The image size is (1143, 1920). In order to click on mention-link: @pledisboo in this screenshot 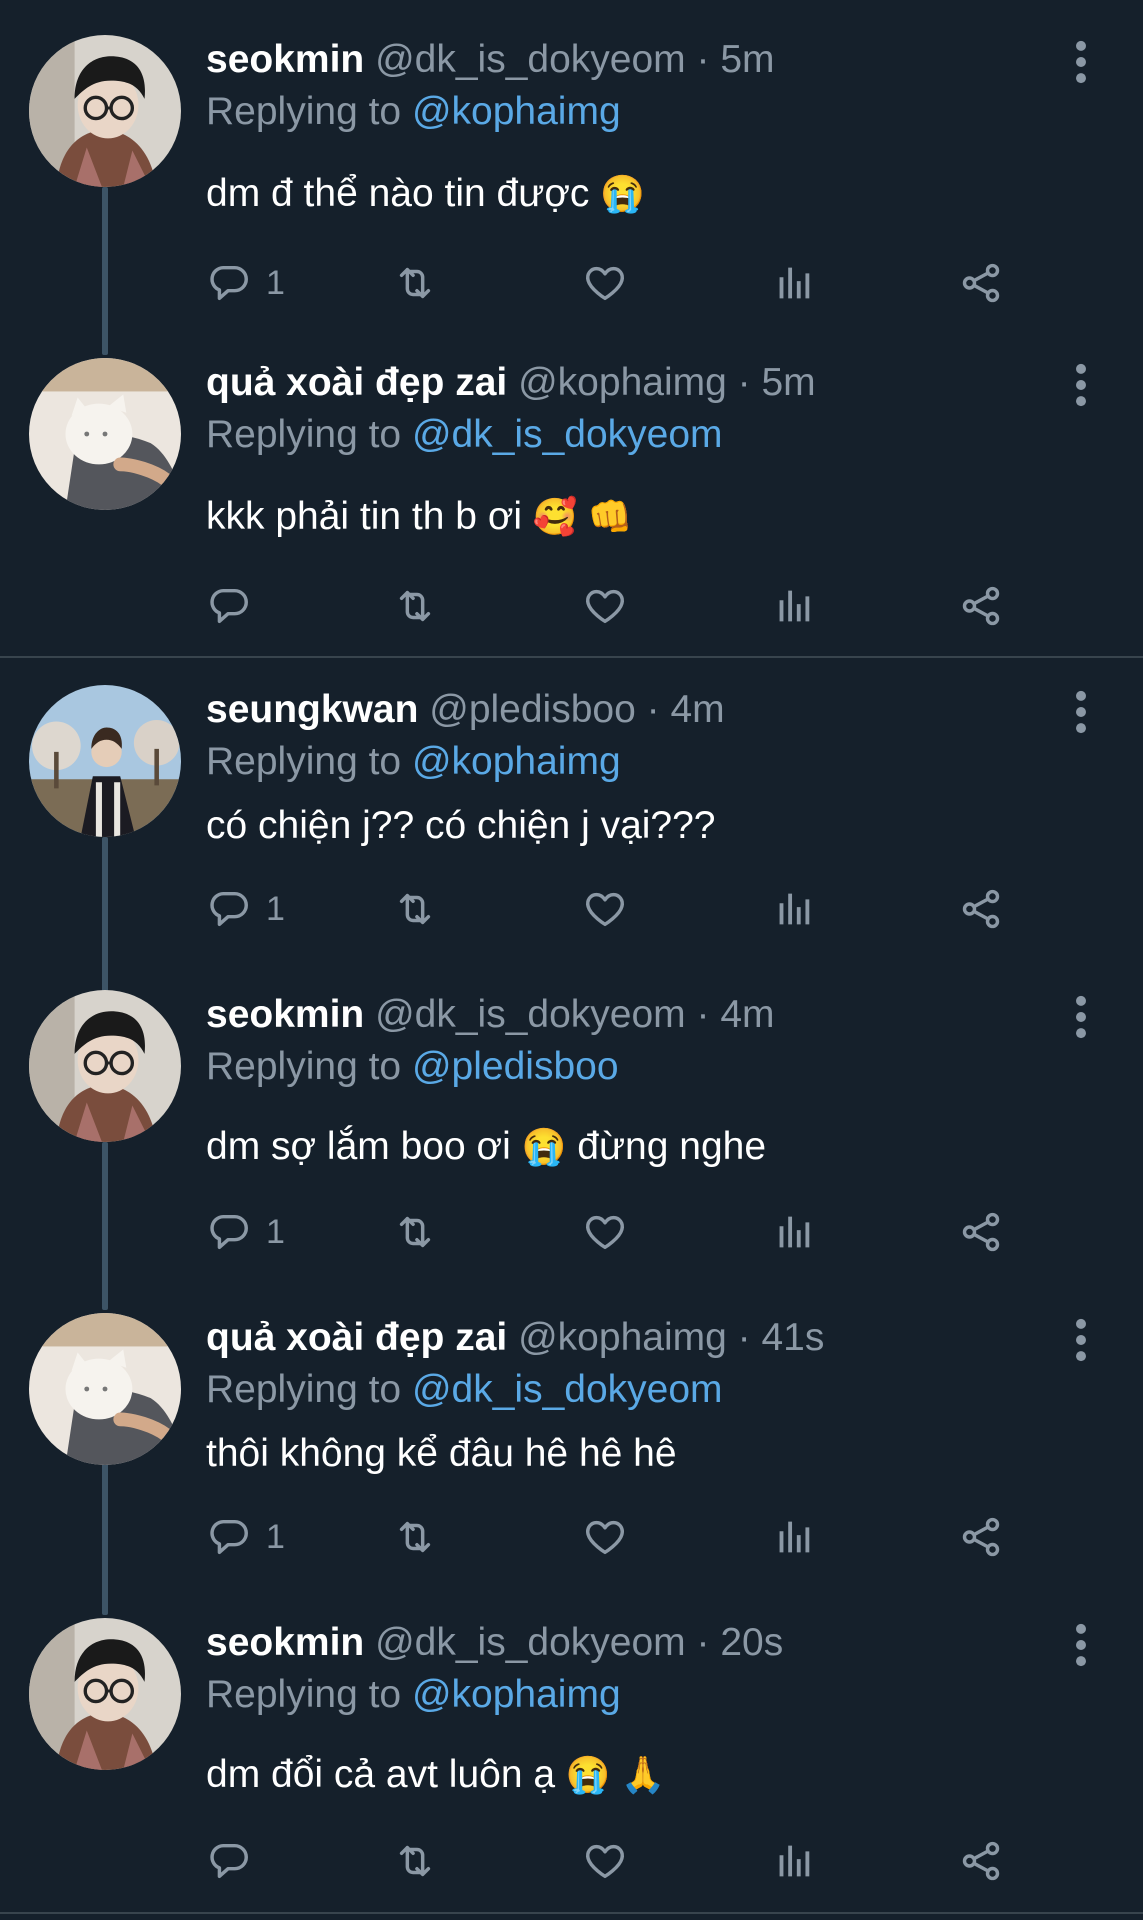, I will do `click(515, 1066)`.